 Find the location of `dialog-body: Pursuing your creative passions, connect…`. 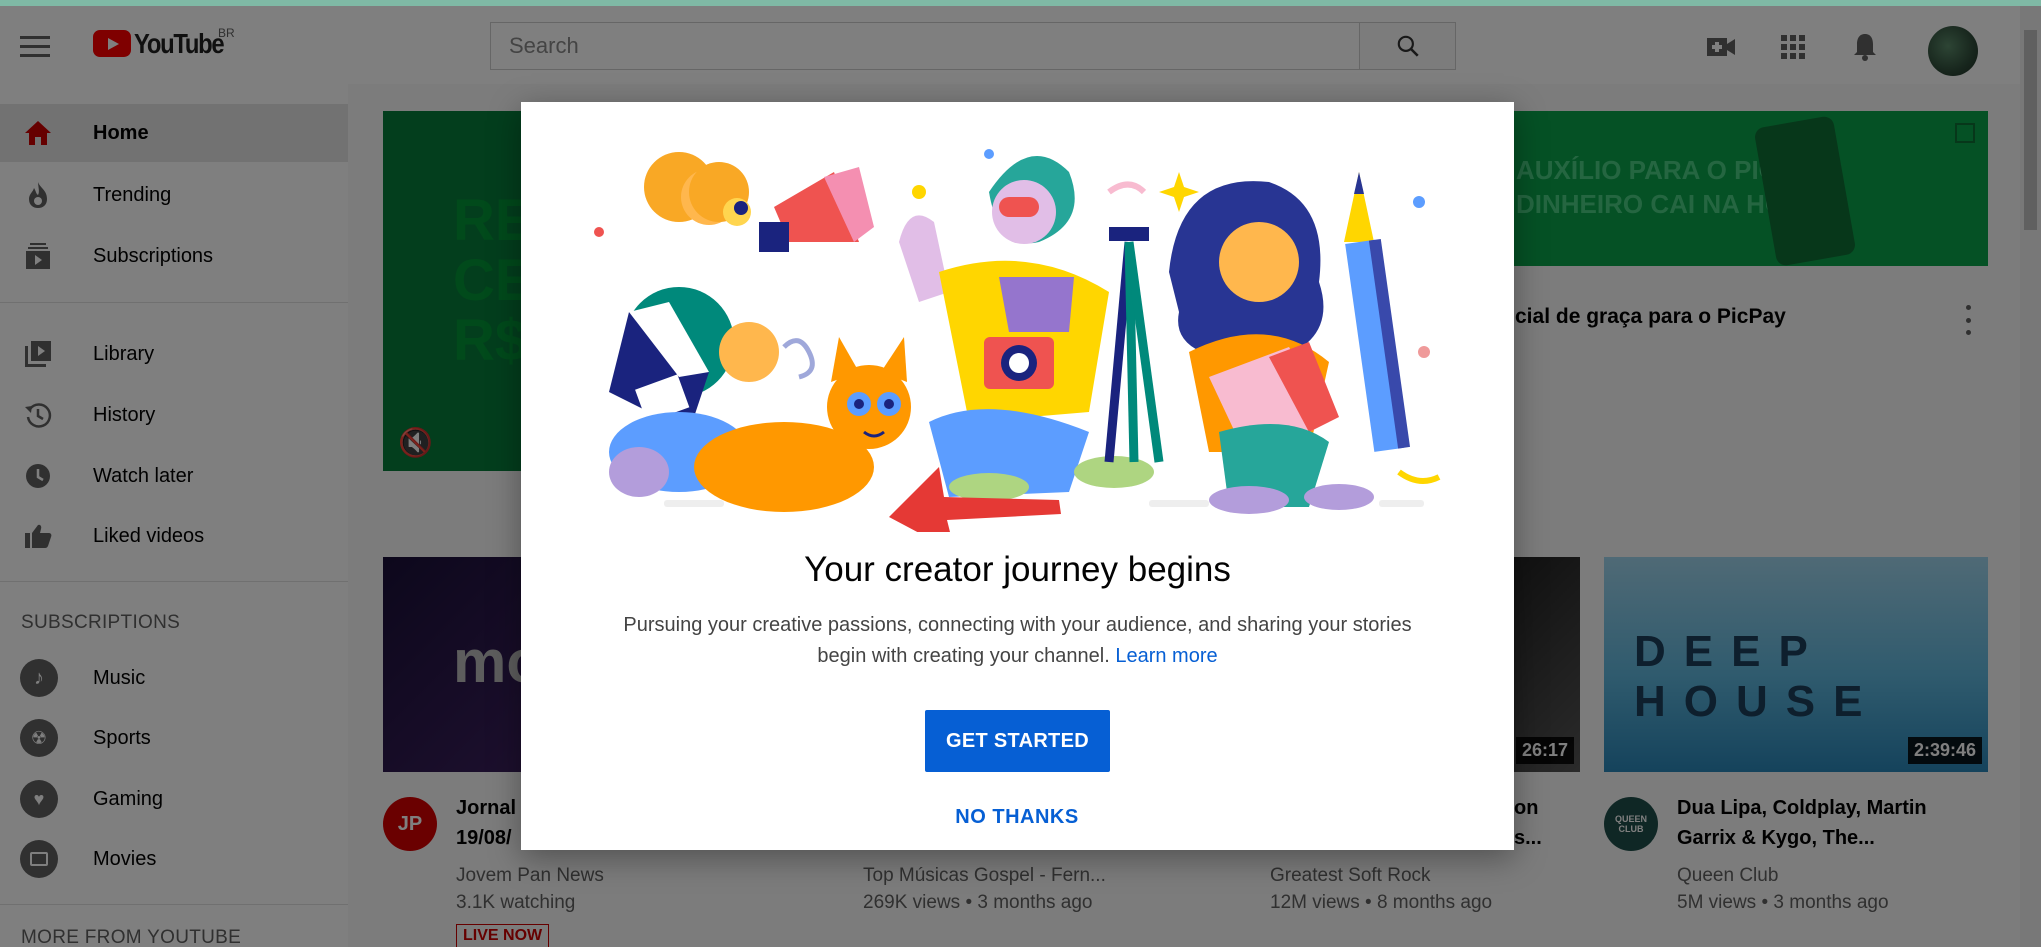

dialog-body: Pursuing your creative passions, connect… is located at coordinates (1017, 641).